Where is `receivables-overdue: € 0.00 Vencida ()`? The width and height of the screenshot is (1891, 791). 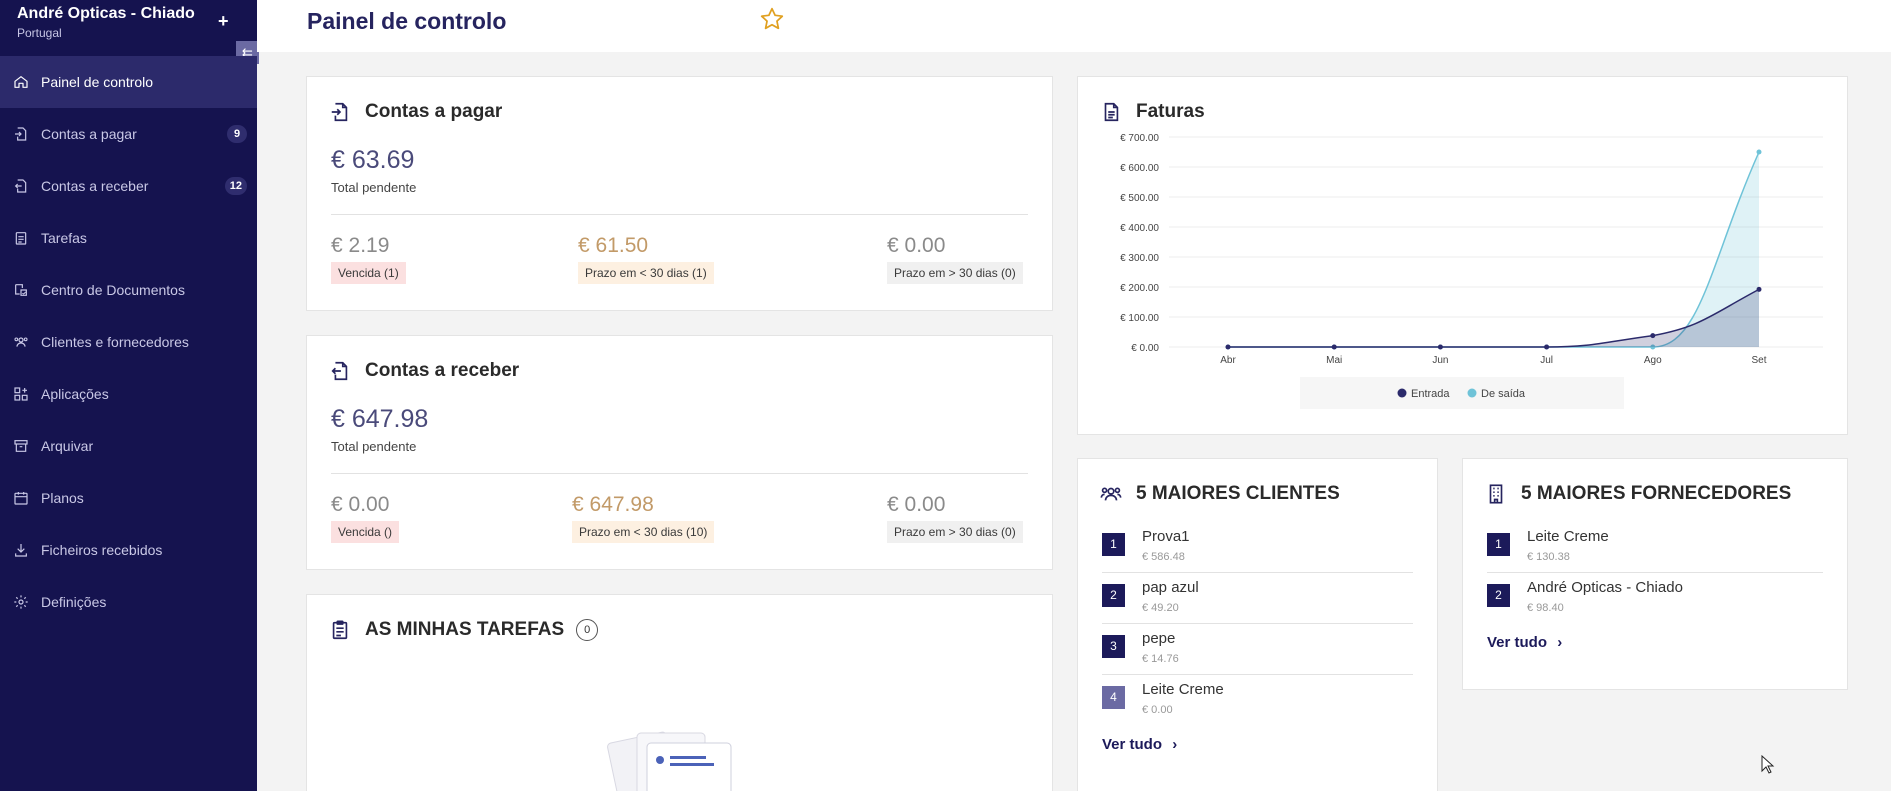 receivables-overdue: € 0.00 Vencida () is located at coordinates (365, 518).